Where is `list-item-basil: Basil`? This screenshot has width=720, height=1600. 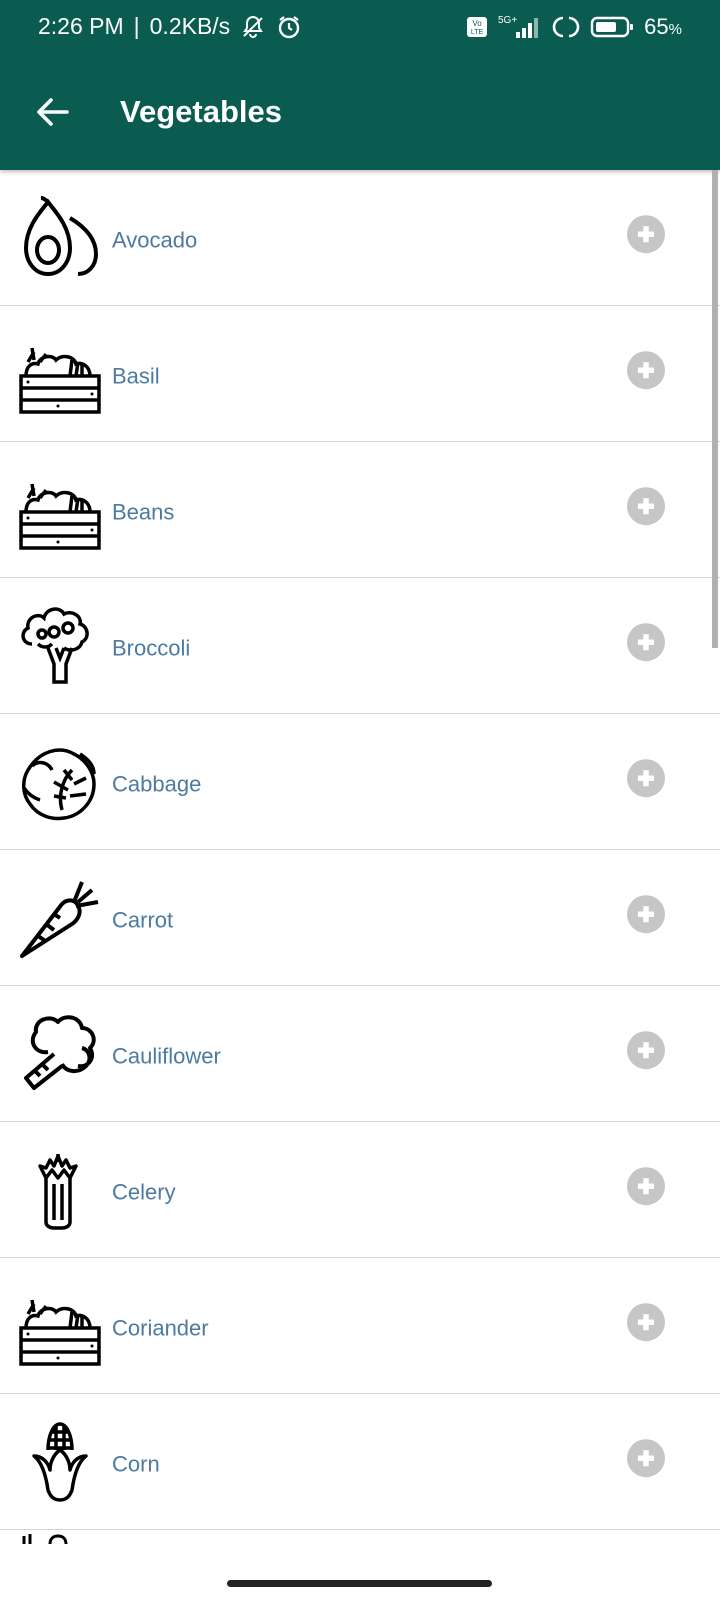 list-item-basil: Basil is located at coordinates (360, 374).